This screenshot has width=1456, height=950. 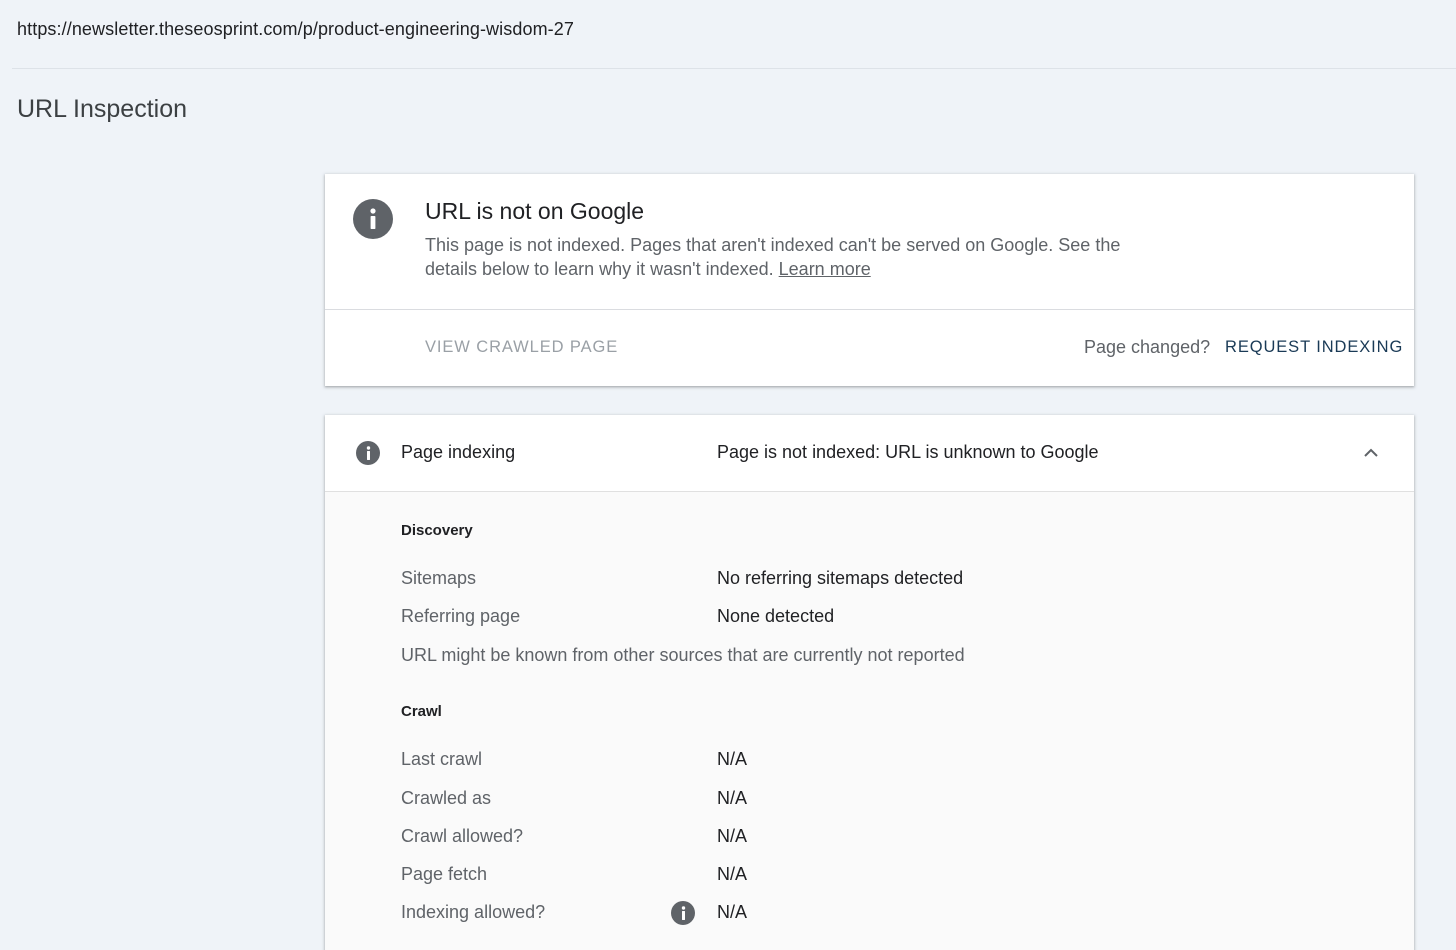 I want to click on sitemaps-label: Sitemaps, so click(x=439, y=578).